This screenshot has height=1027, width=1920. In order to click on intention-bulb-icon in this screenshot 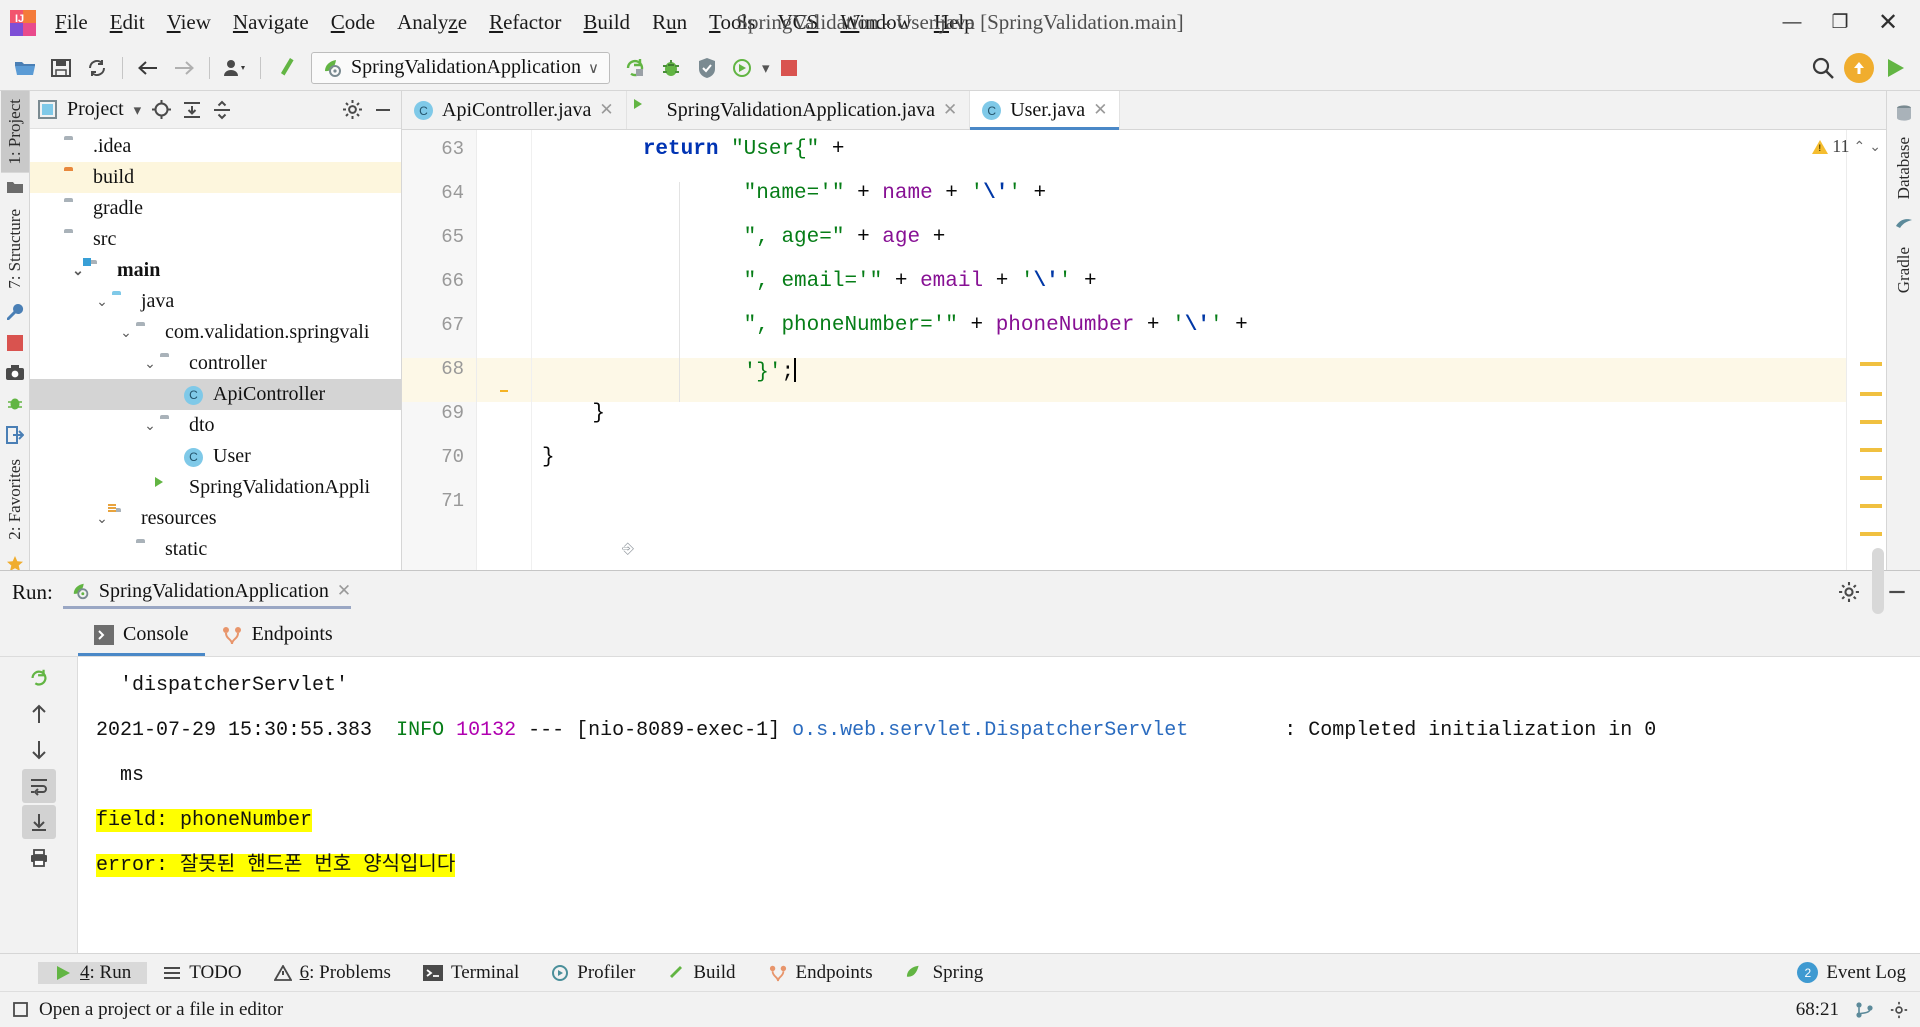, I will do `click(504, 380)`.